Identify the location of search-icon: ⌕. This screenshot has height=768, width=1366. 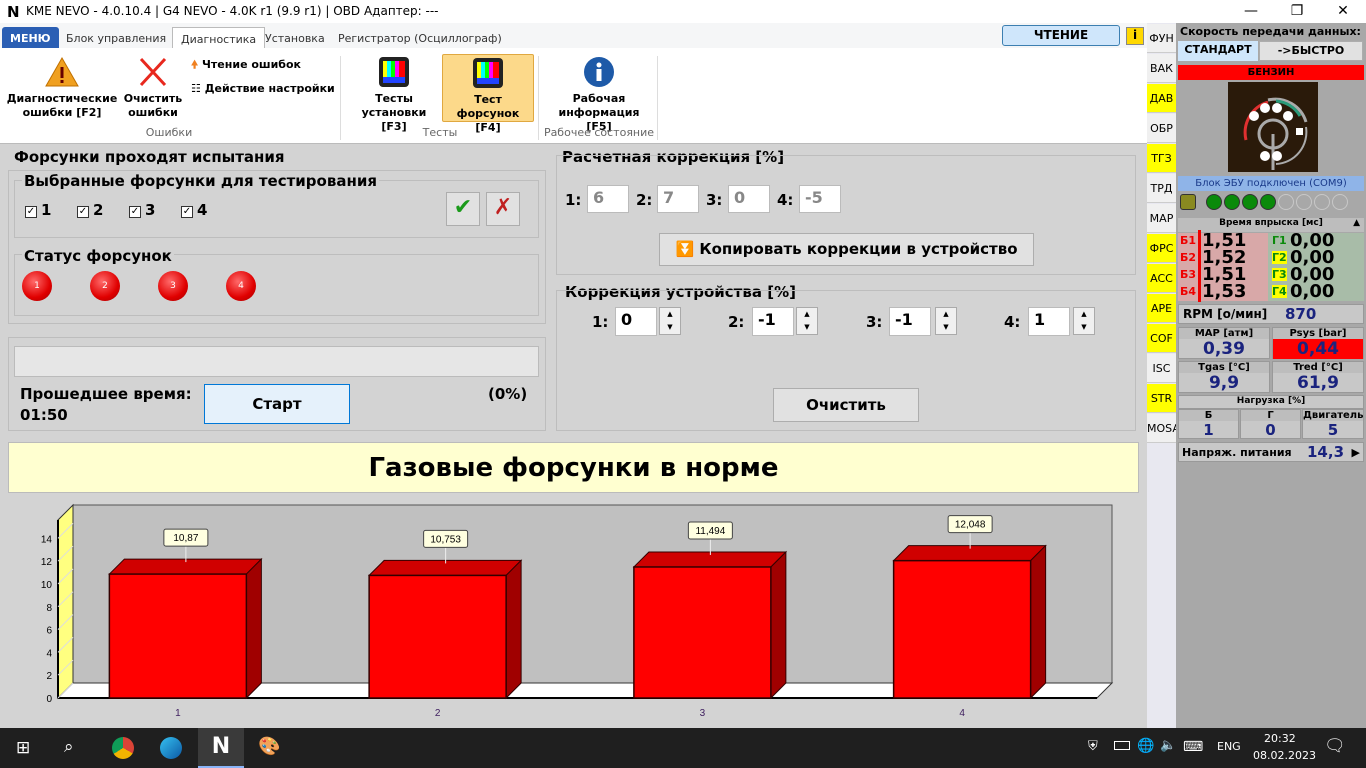
(69, 747).